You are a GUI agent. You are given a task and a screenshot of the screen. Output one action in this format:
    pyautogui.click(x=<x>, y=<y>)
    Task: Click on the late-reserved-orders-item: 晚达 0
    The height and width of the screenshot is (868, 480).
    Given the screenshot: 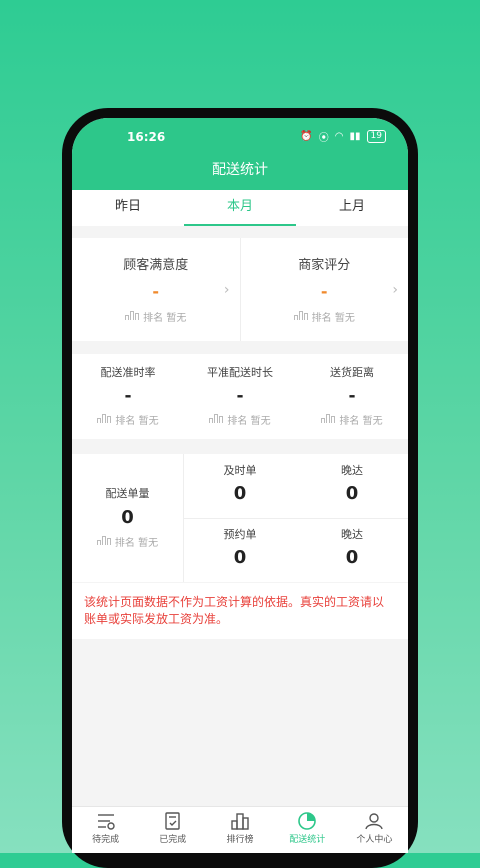 What is the action you would take?
    pyautogui.click(x=352, y=550)
    